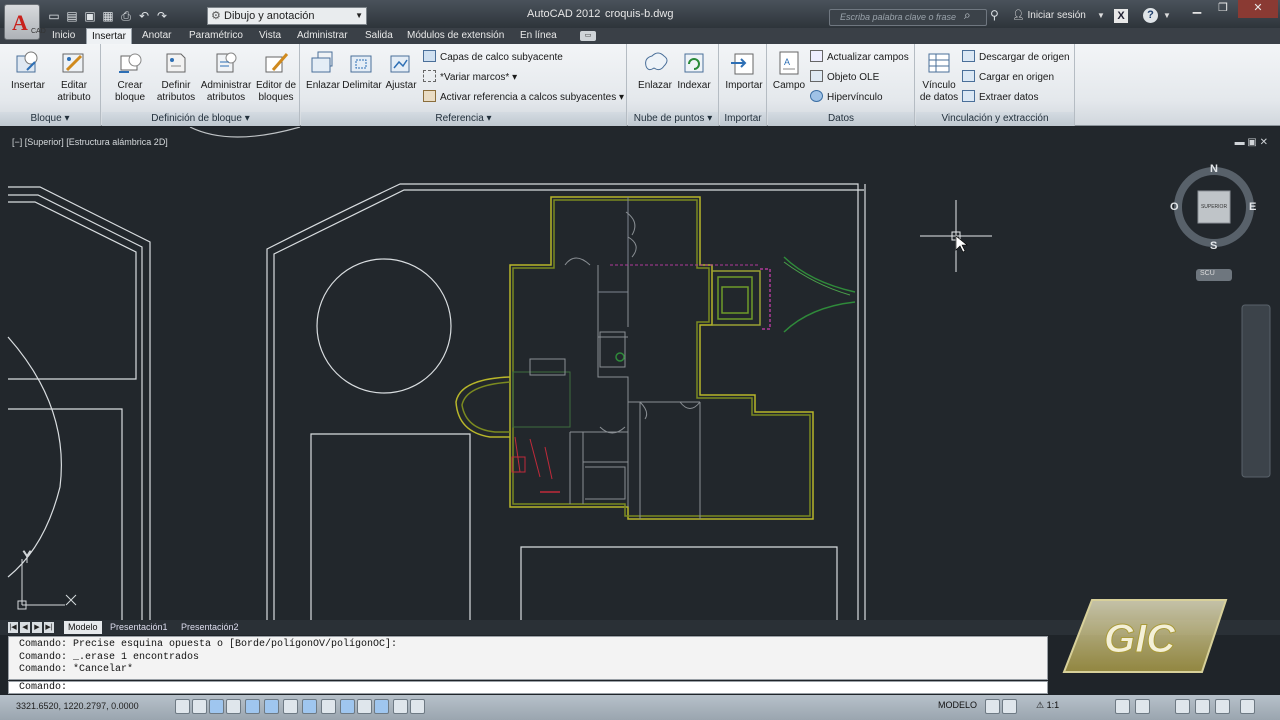  I want to click on lineweight-icon, so click(364, 706).